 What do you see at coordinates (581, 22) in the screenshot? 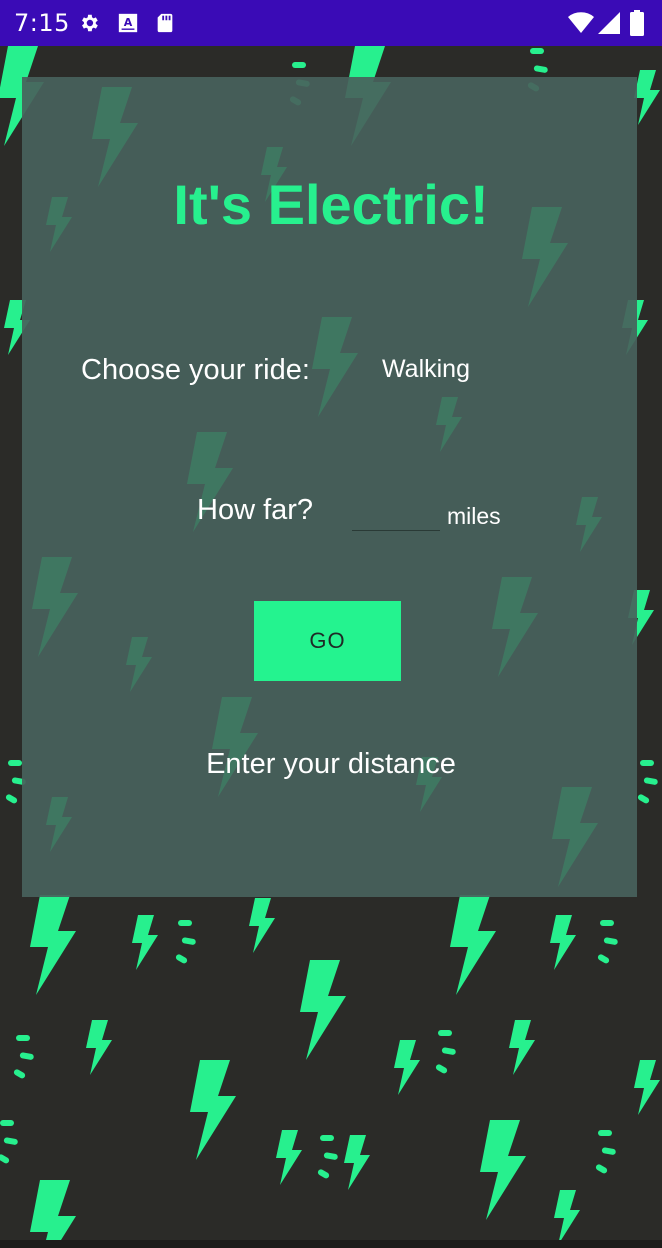
I see `wifi-icon` at bounding box center [581, 22].